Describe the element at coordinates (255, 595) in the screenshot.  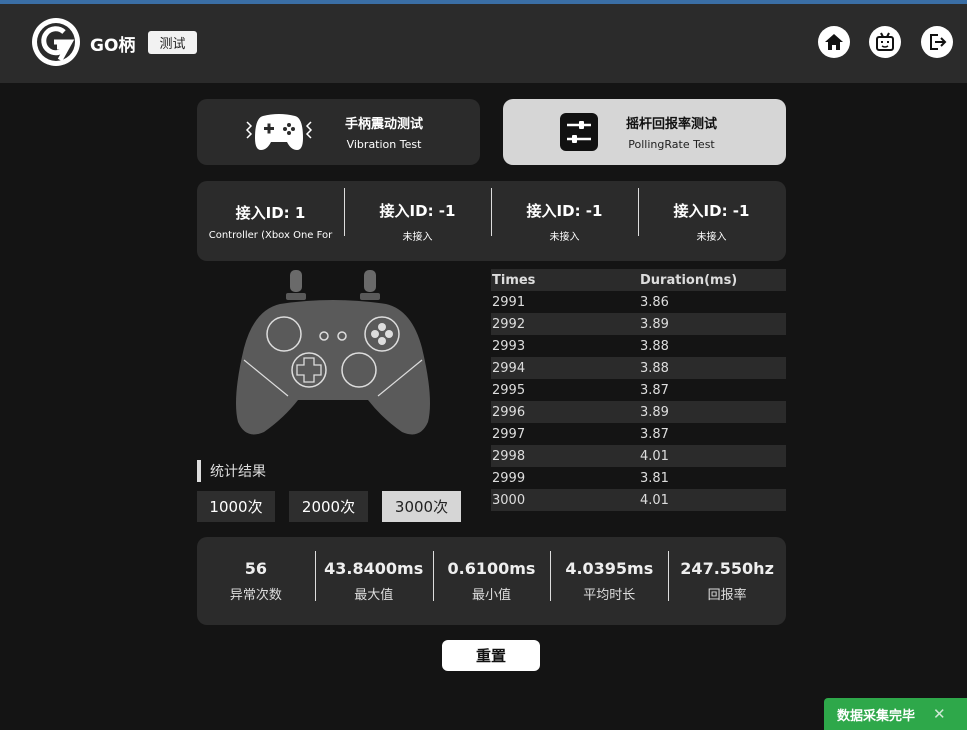
I see `metric-label: 异常次数` at that location.